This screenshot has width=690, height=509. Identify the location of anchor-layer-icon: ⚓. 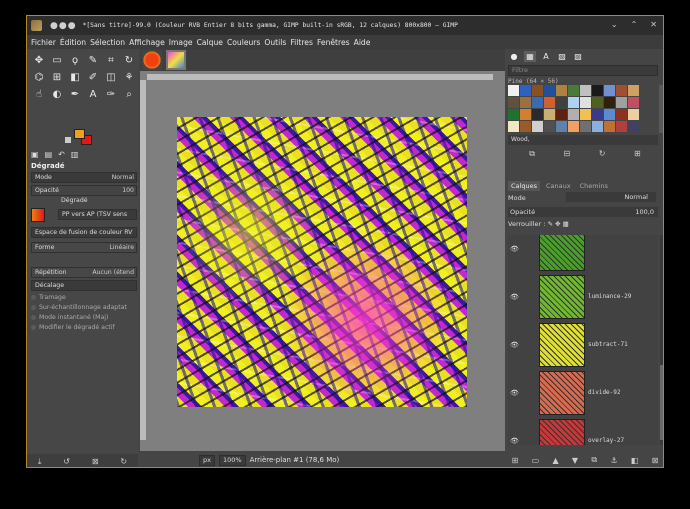
(613, 460).